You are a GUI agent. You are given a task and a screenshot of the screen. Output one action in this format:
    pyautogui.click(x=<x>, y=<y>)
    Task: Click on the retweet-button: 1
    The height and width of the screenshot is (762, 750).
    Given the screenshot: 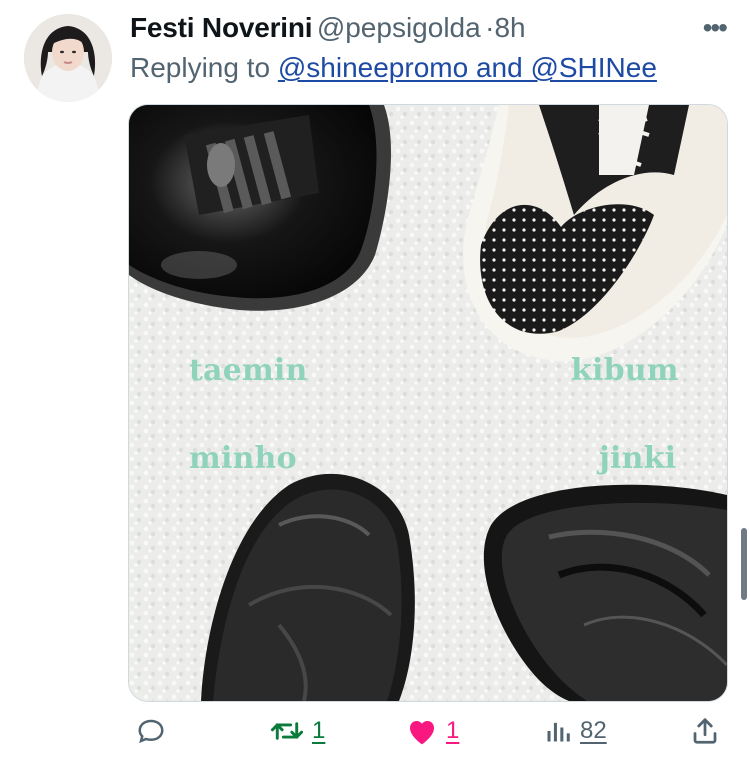 What is the action you would take?
    pyautogui.click(x=297, y=731)
    